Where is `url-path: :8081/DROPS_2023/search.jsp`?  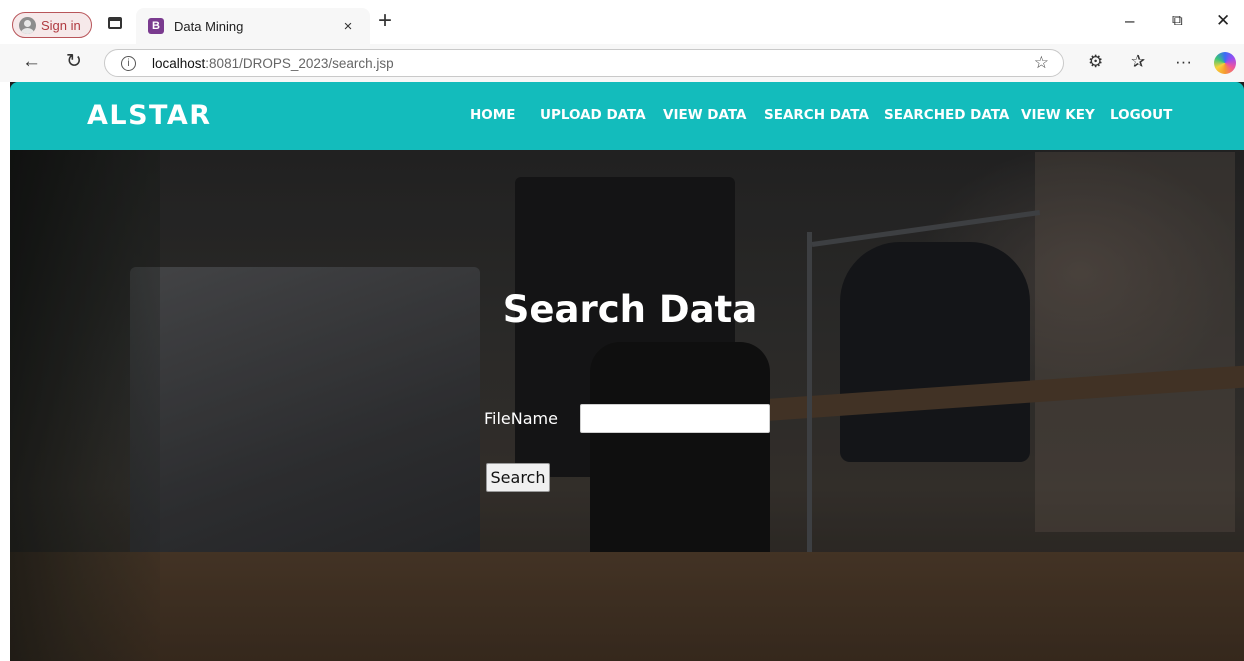 url-path: :8081/DROPS_2023/search.jsp is located at coordinates (299, 63).